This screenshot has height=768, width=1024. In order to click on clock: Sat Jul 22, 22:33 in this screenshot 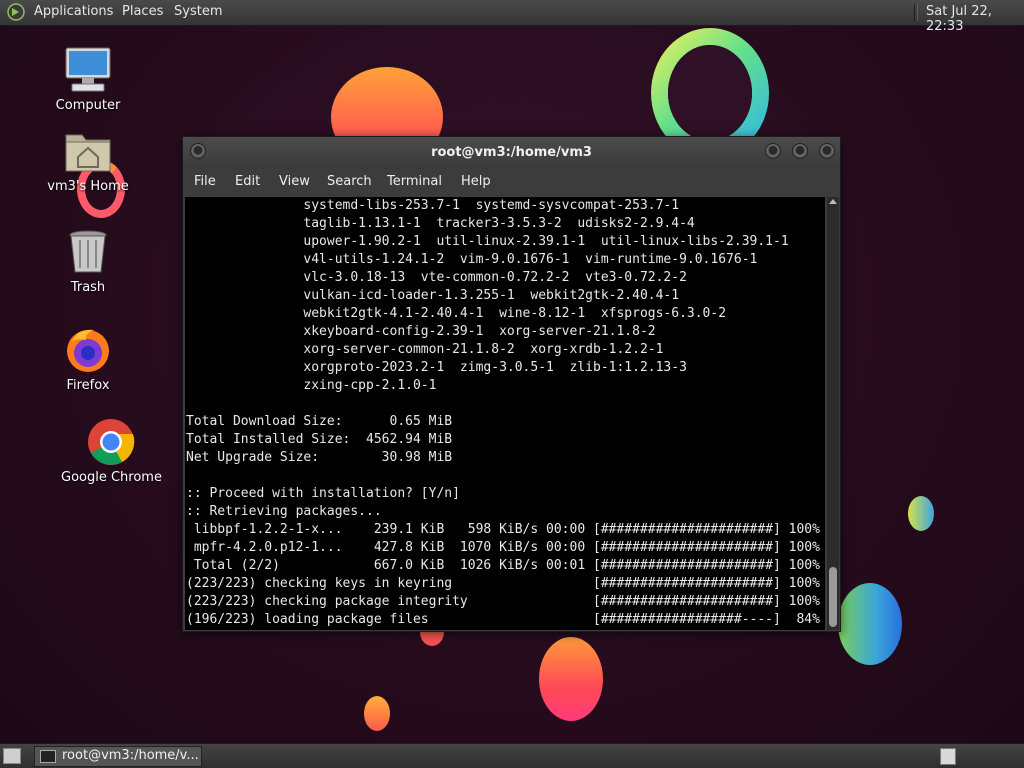, I will do `click(975, 19)`.